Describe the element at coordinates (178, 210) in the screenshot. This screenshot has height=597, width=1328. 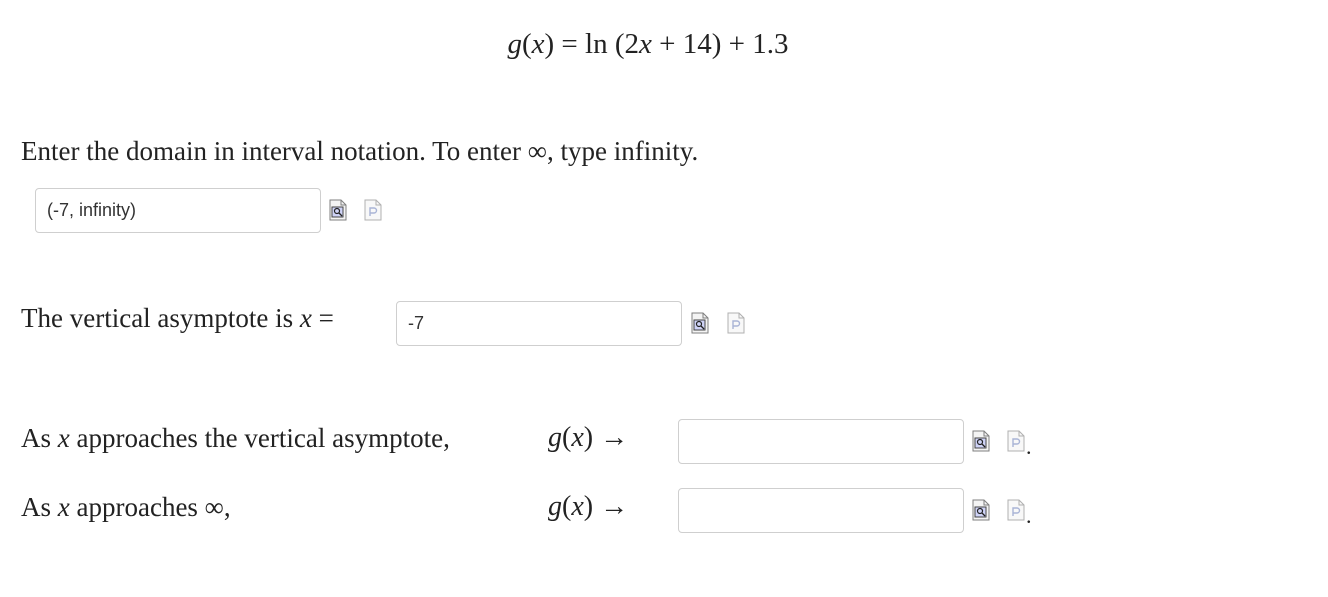
I see `domain-input: (-7, infinity)` at that location.